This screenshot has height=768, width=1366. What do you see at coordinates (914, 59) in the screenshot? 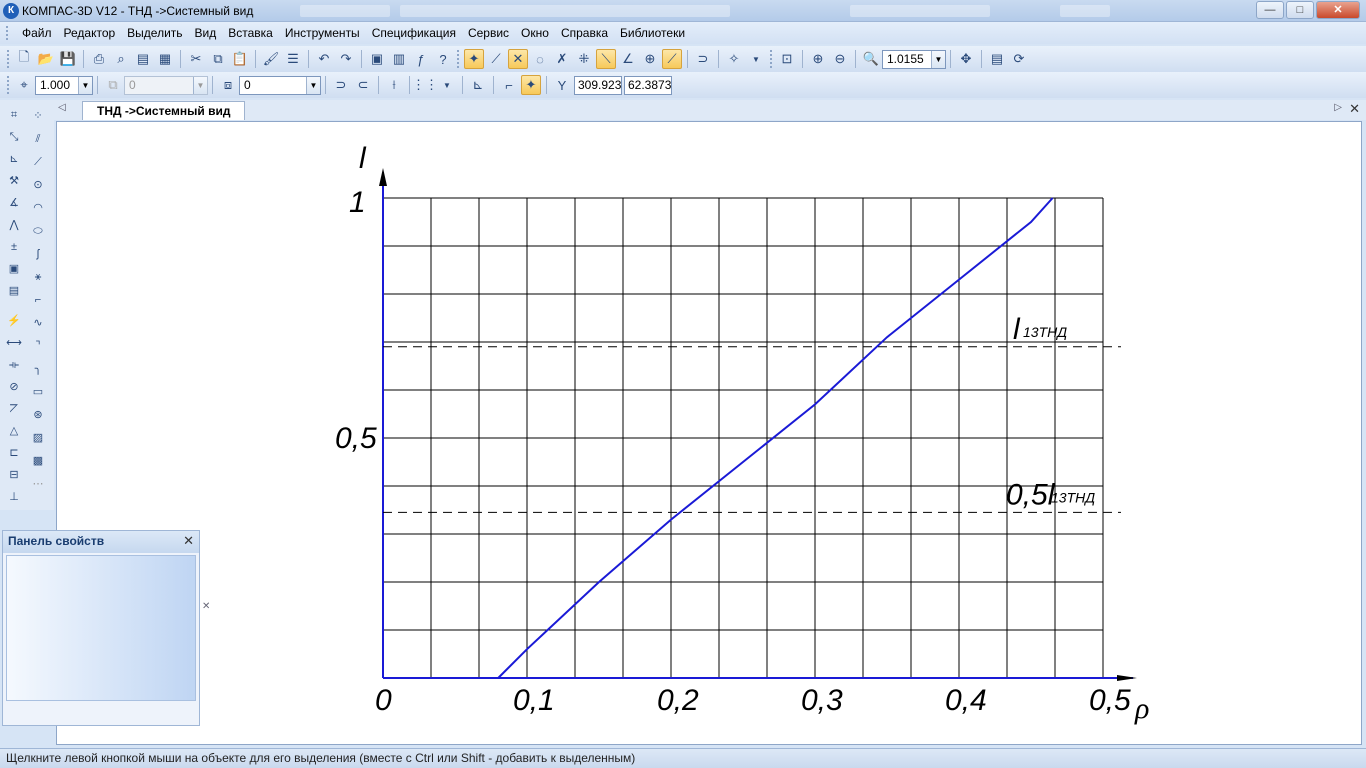
I see `zoom-combo: 1.0155 ▼` at bounding box center [914, 59].